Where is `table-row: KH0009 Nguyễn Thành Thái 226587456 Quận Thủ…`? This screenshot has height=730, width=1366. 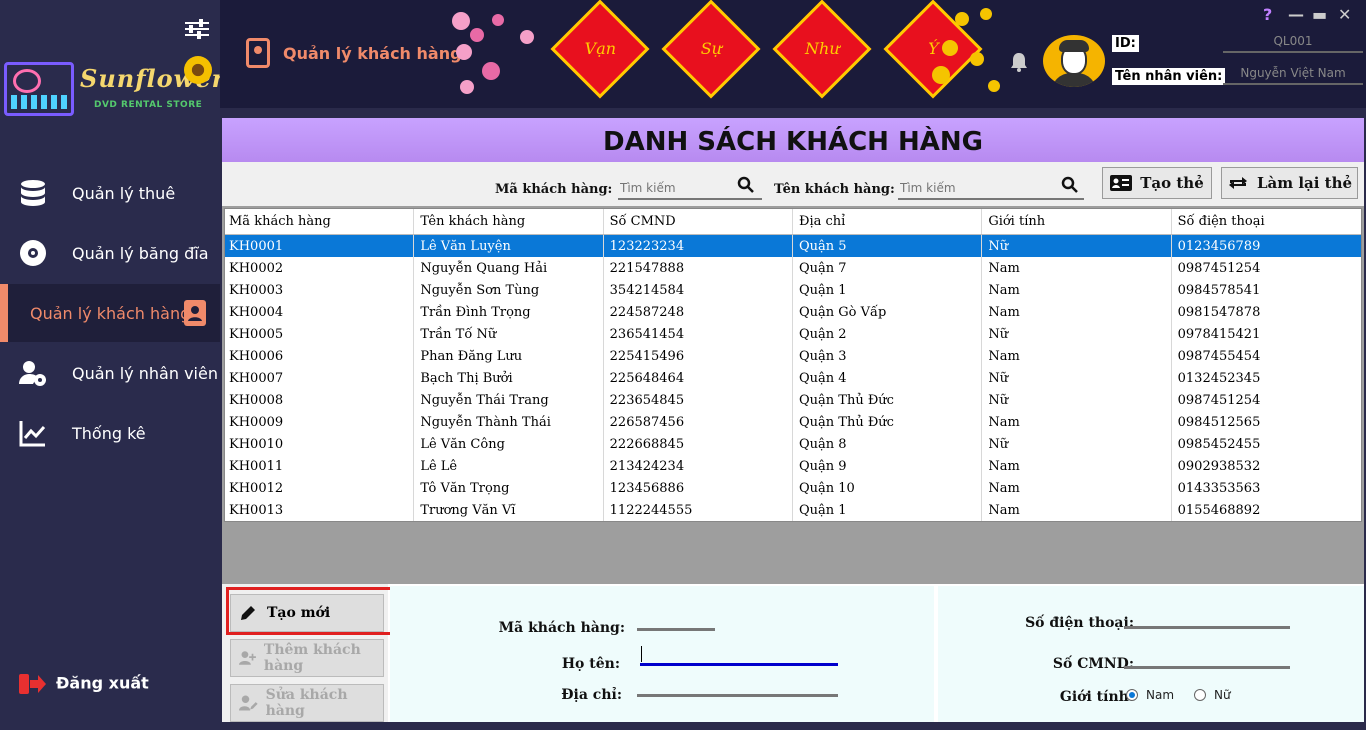 table-row: KH0009 Nguyễn Thành Thái 226587456 Quận Thủ… is located at coordinates (793, 422).